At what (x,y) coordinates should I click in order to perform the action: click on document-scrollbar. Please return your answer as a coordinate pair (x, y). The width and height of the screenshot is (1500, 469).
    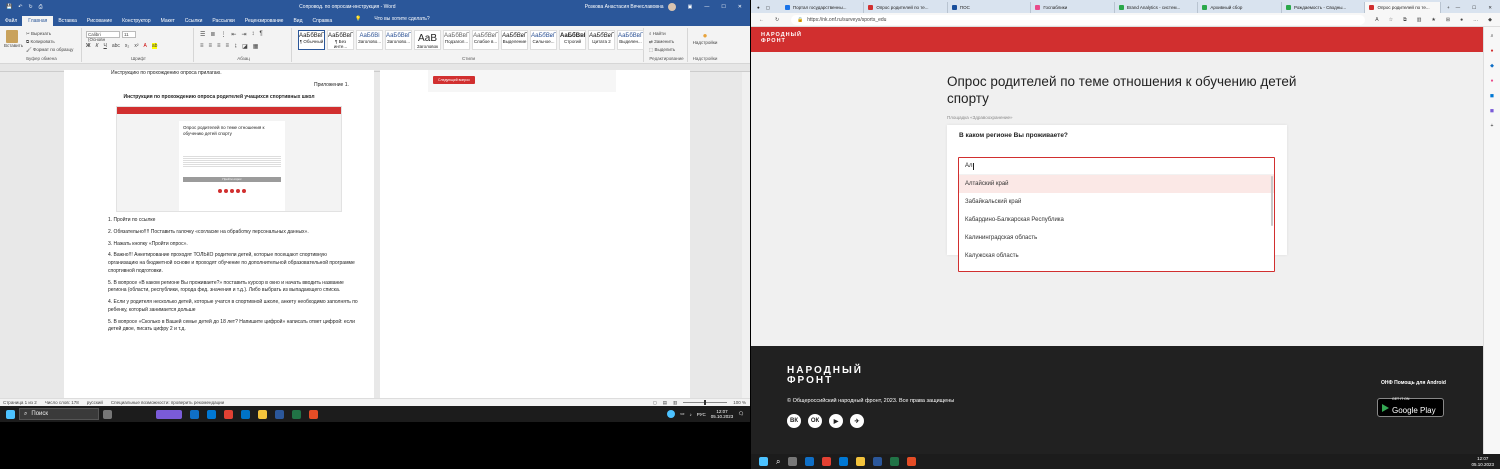
    Looking at the image, I should click on (746, 235).